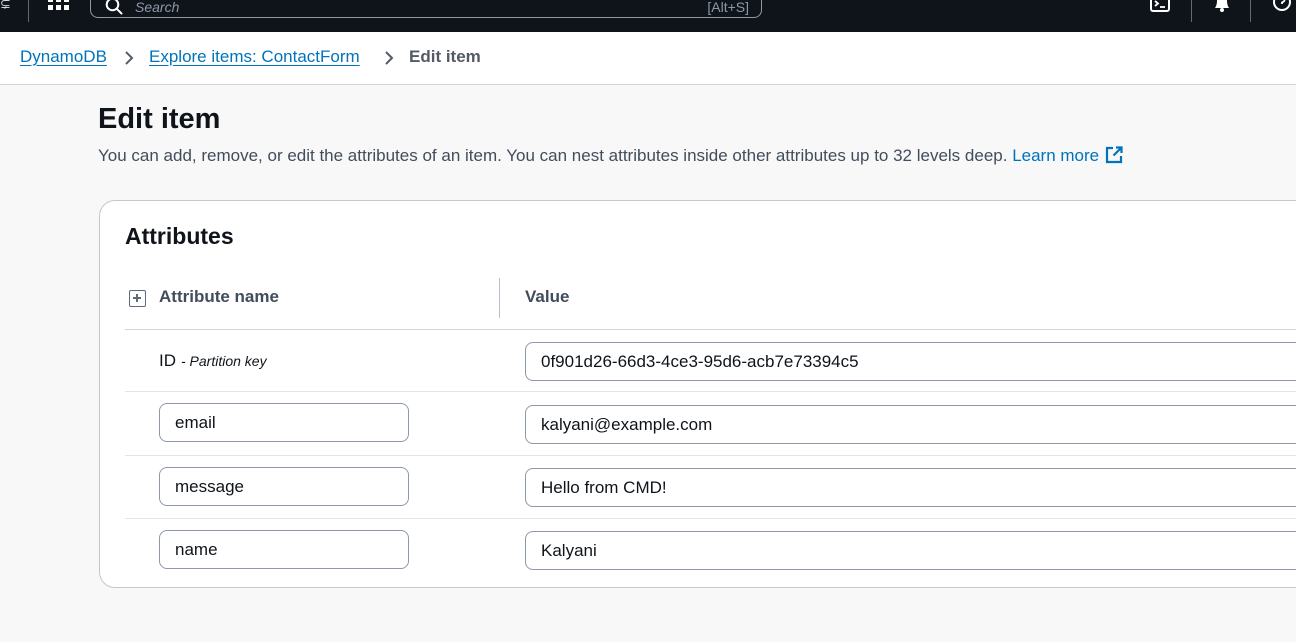 The height and width of the screenshot is (642, 1296). I want to click on learn-more-label: Learn more, so click(1056, 155).